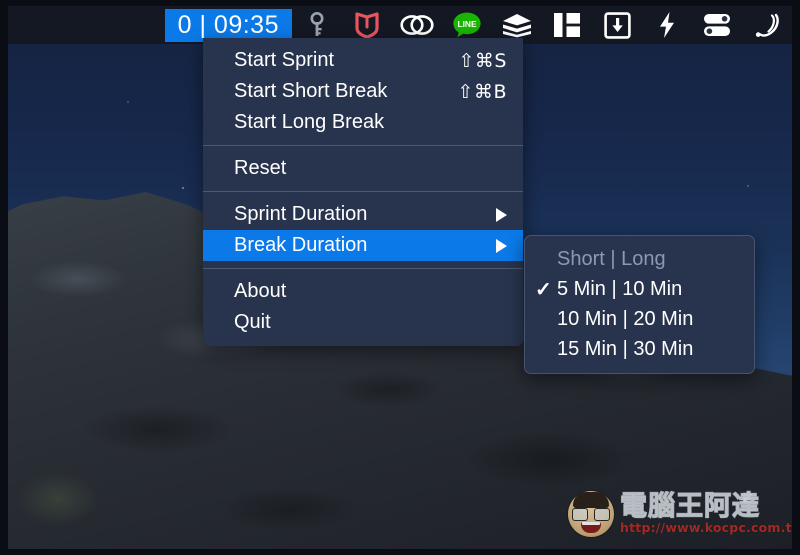 The width and height of the screenshot is (800, 555). Describe the element at coordinates (543, 289) in the screenshot. I see `checkmark-icon: ✓` at that location.